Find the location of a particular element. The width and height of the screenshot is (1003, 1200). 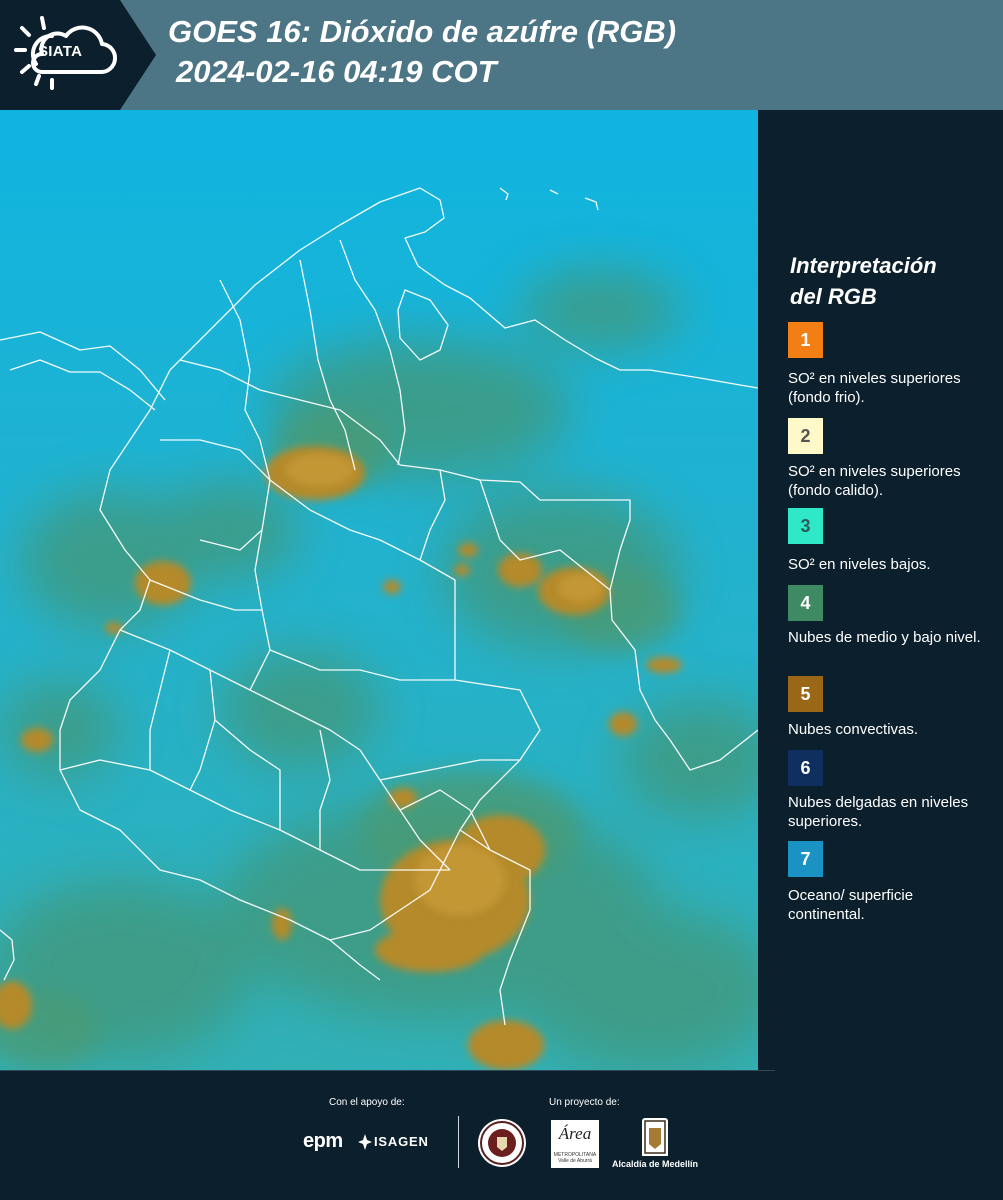

legend-text-5: Nubes convectivas. is located at coordinates (853, 729).